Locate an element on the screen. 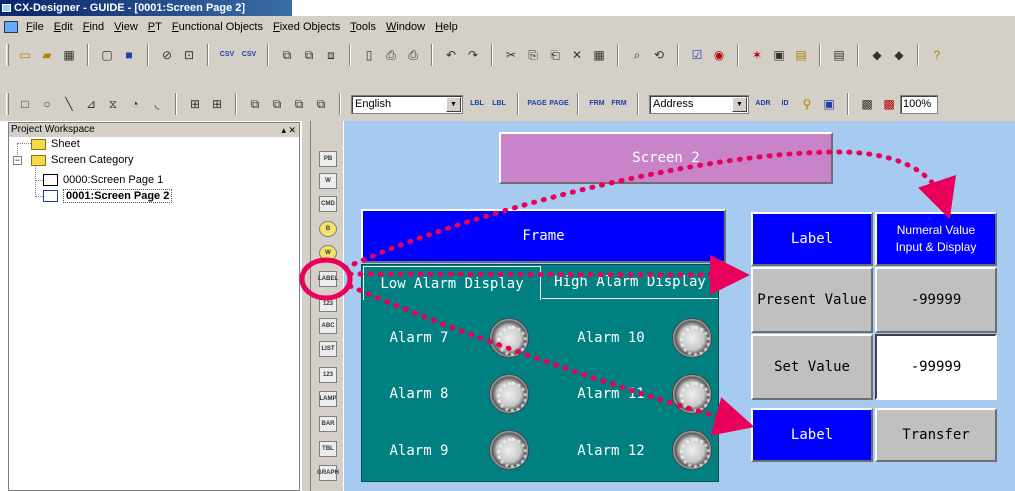  arrow-to-label-bottom is located at coordinates (551, 359).